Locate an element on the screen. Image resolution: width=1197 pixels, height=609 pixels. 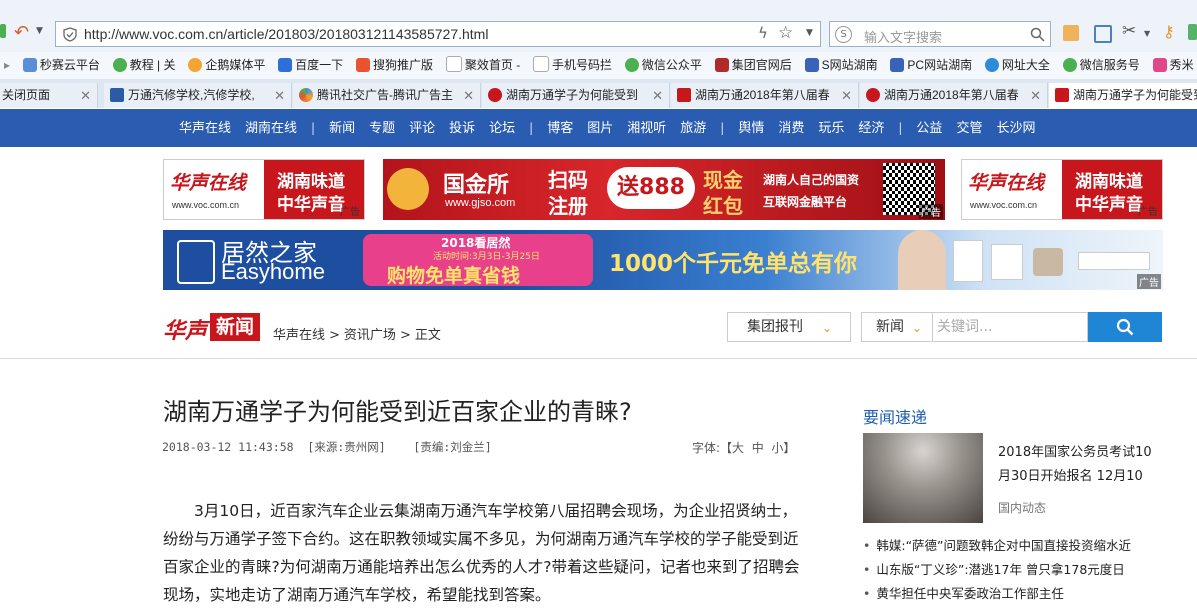
sidebar-category: 国内动态 is located at coordinates (1022, 507).